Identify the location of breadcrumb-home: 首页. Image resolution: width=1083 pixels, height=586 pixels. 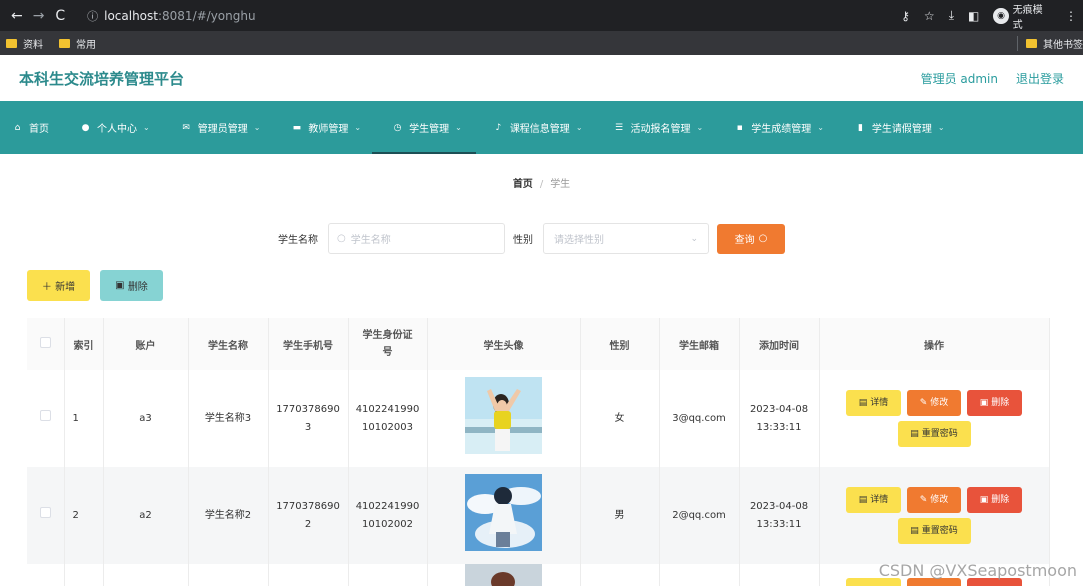
(523, 184).